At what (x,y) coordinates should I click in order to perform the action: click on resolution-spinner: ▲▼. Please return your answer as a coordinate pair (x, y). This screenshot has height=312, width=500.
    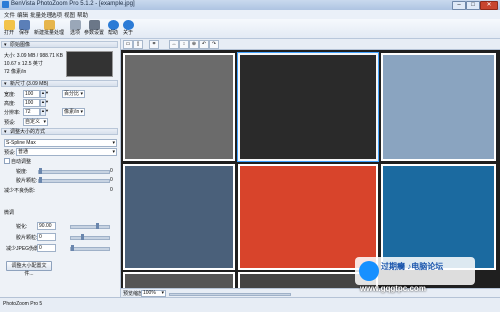
    Looking at the image, I should click on (44, 112).